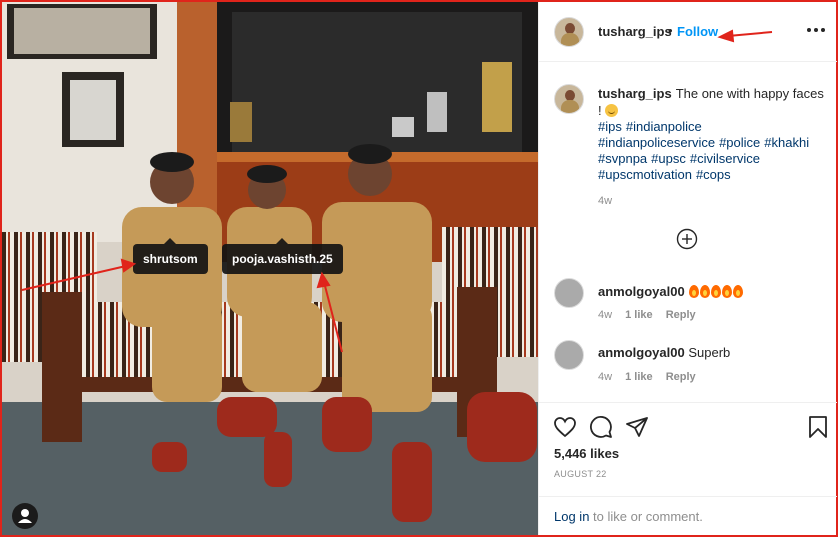 The height and width of the screenshot is (537, 838). What do you see at coordinates (713, 102) in the screenshot?
I see `caption-text: tusharg_ips The one with happy faces !` at bounding box center [713, 102].